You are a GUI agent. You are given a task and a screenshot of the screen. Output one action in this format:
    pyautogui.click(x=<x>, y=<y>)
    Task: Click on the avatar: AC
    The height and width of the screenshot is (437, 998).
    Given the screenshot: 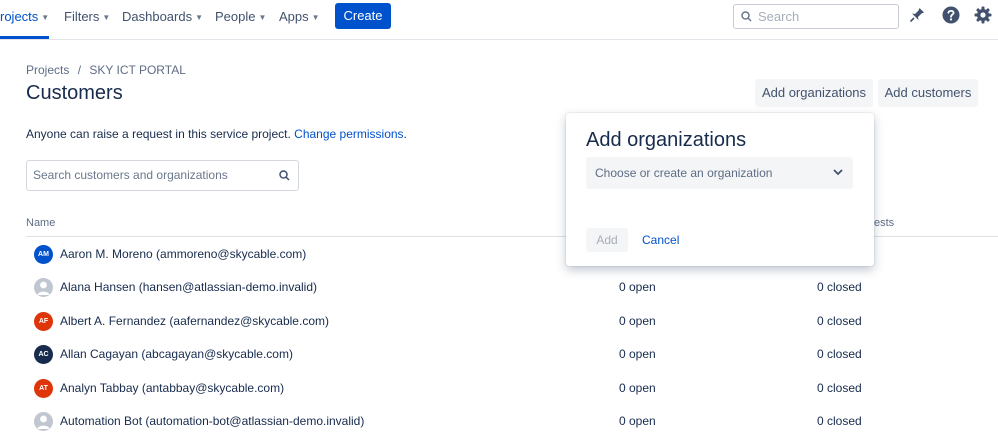 What is the action you would take?
    pyautogui.click(x=43, y=354)
    